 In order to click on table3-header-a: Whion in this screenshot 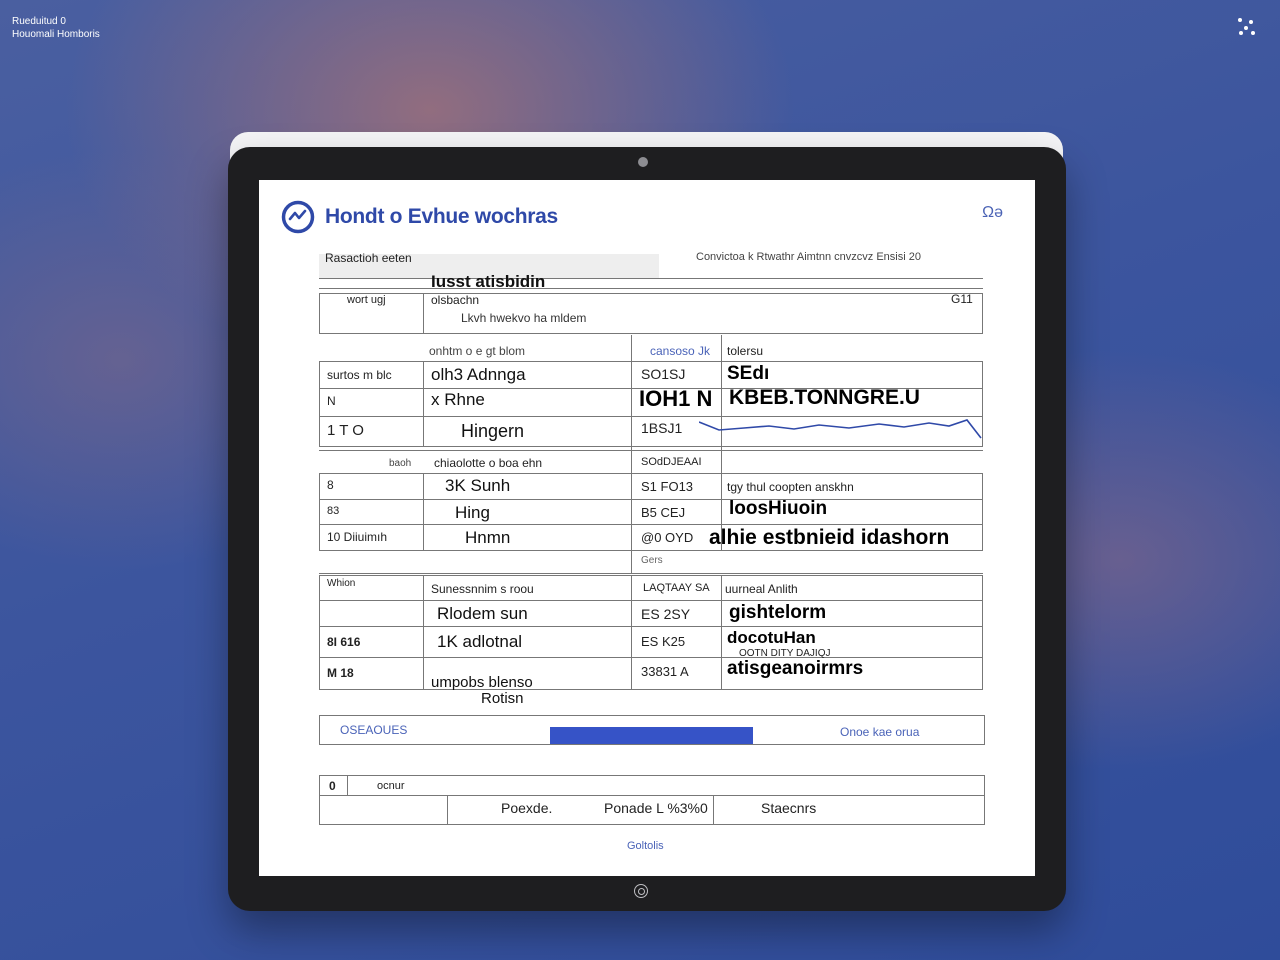, I will do `click(341, 583)`.